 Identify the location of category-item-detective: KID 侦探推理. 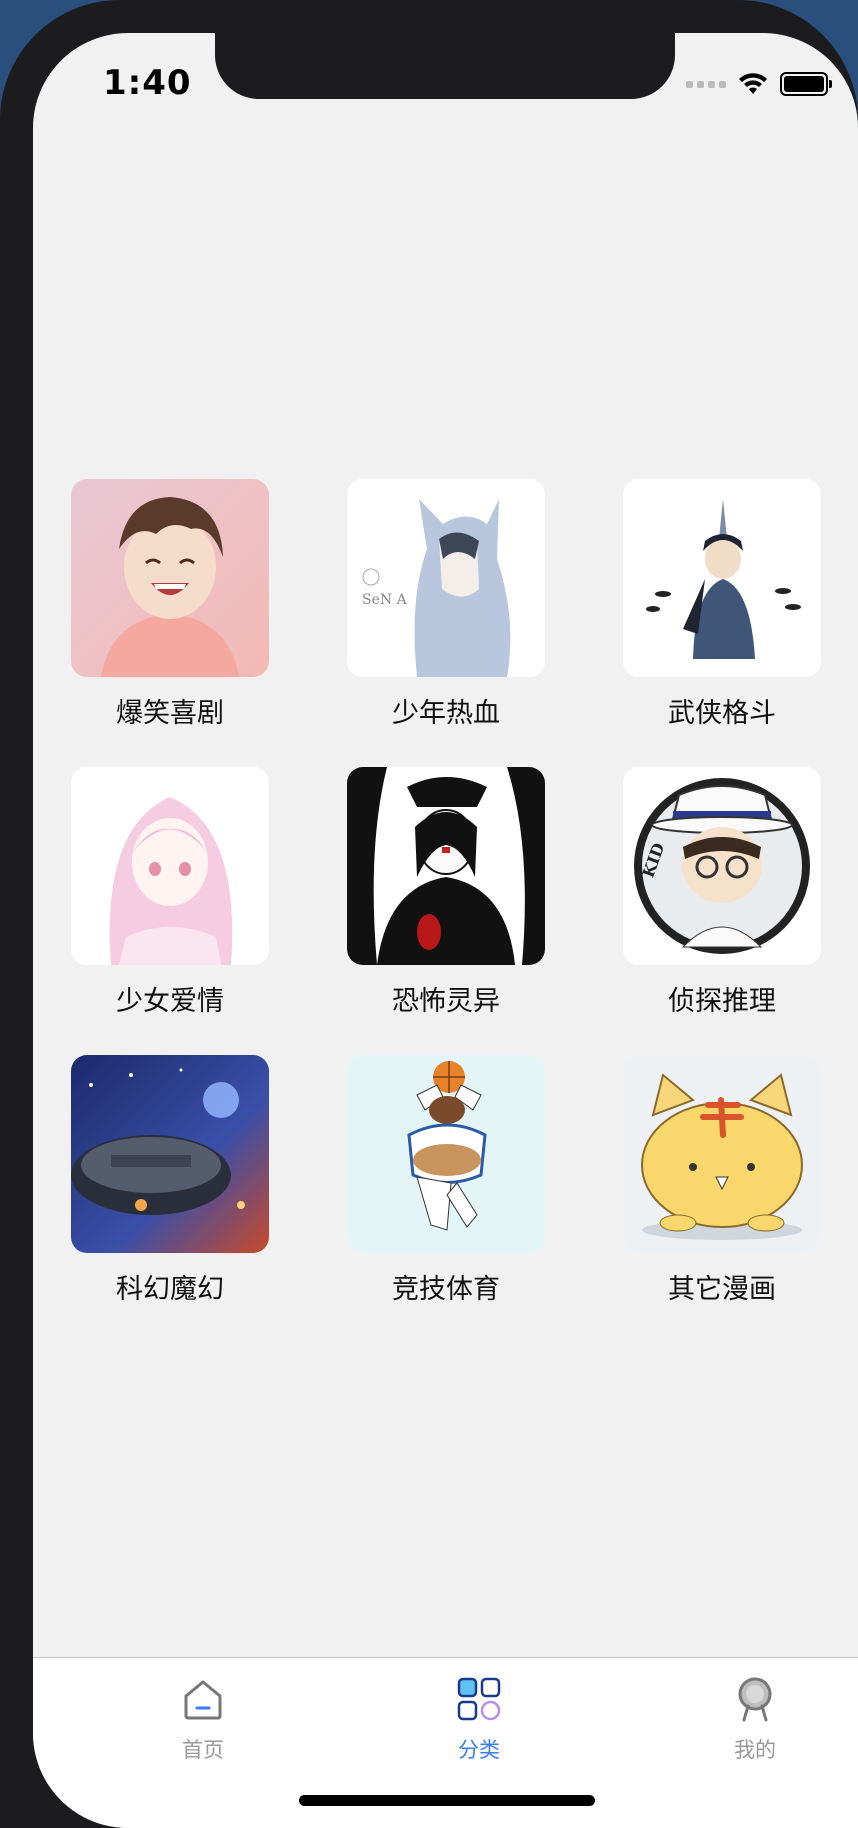
(723, 892).